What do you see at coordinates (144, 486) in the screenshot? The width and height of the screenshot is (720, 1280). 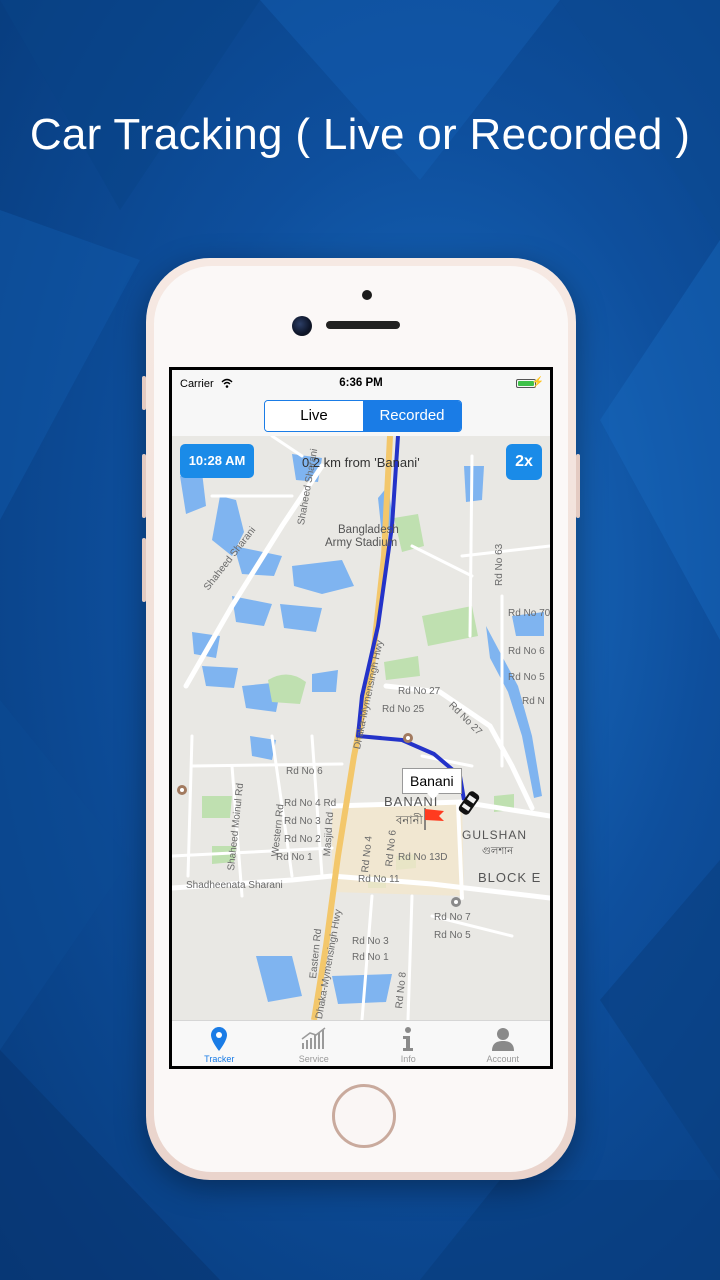 I see `volume-up-button` at bounding box center [144, 486].